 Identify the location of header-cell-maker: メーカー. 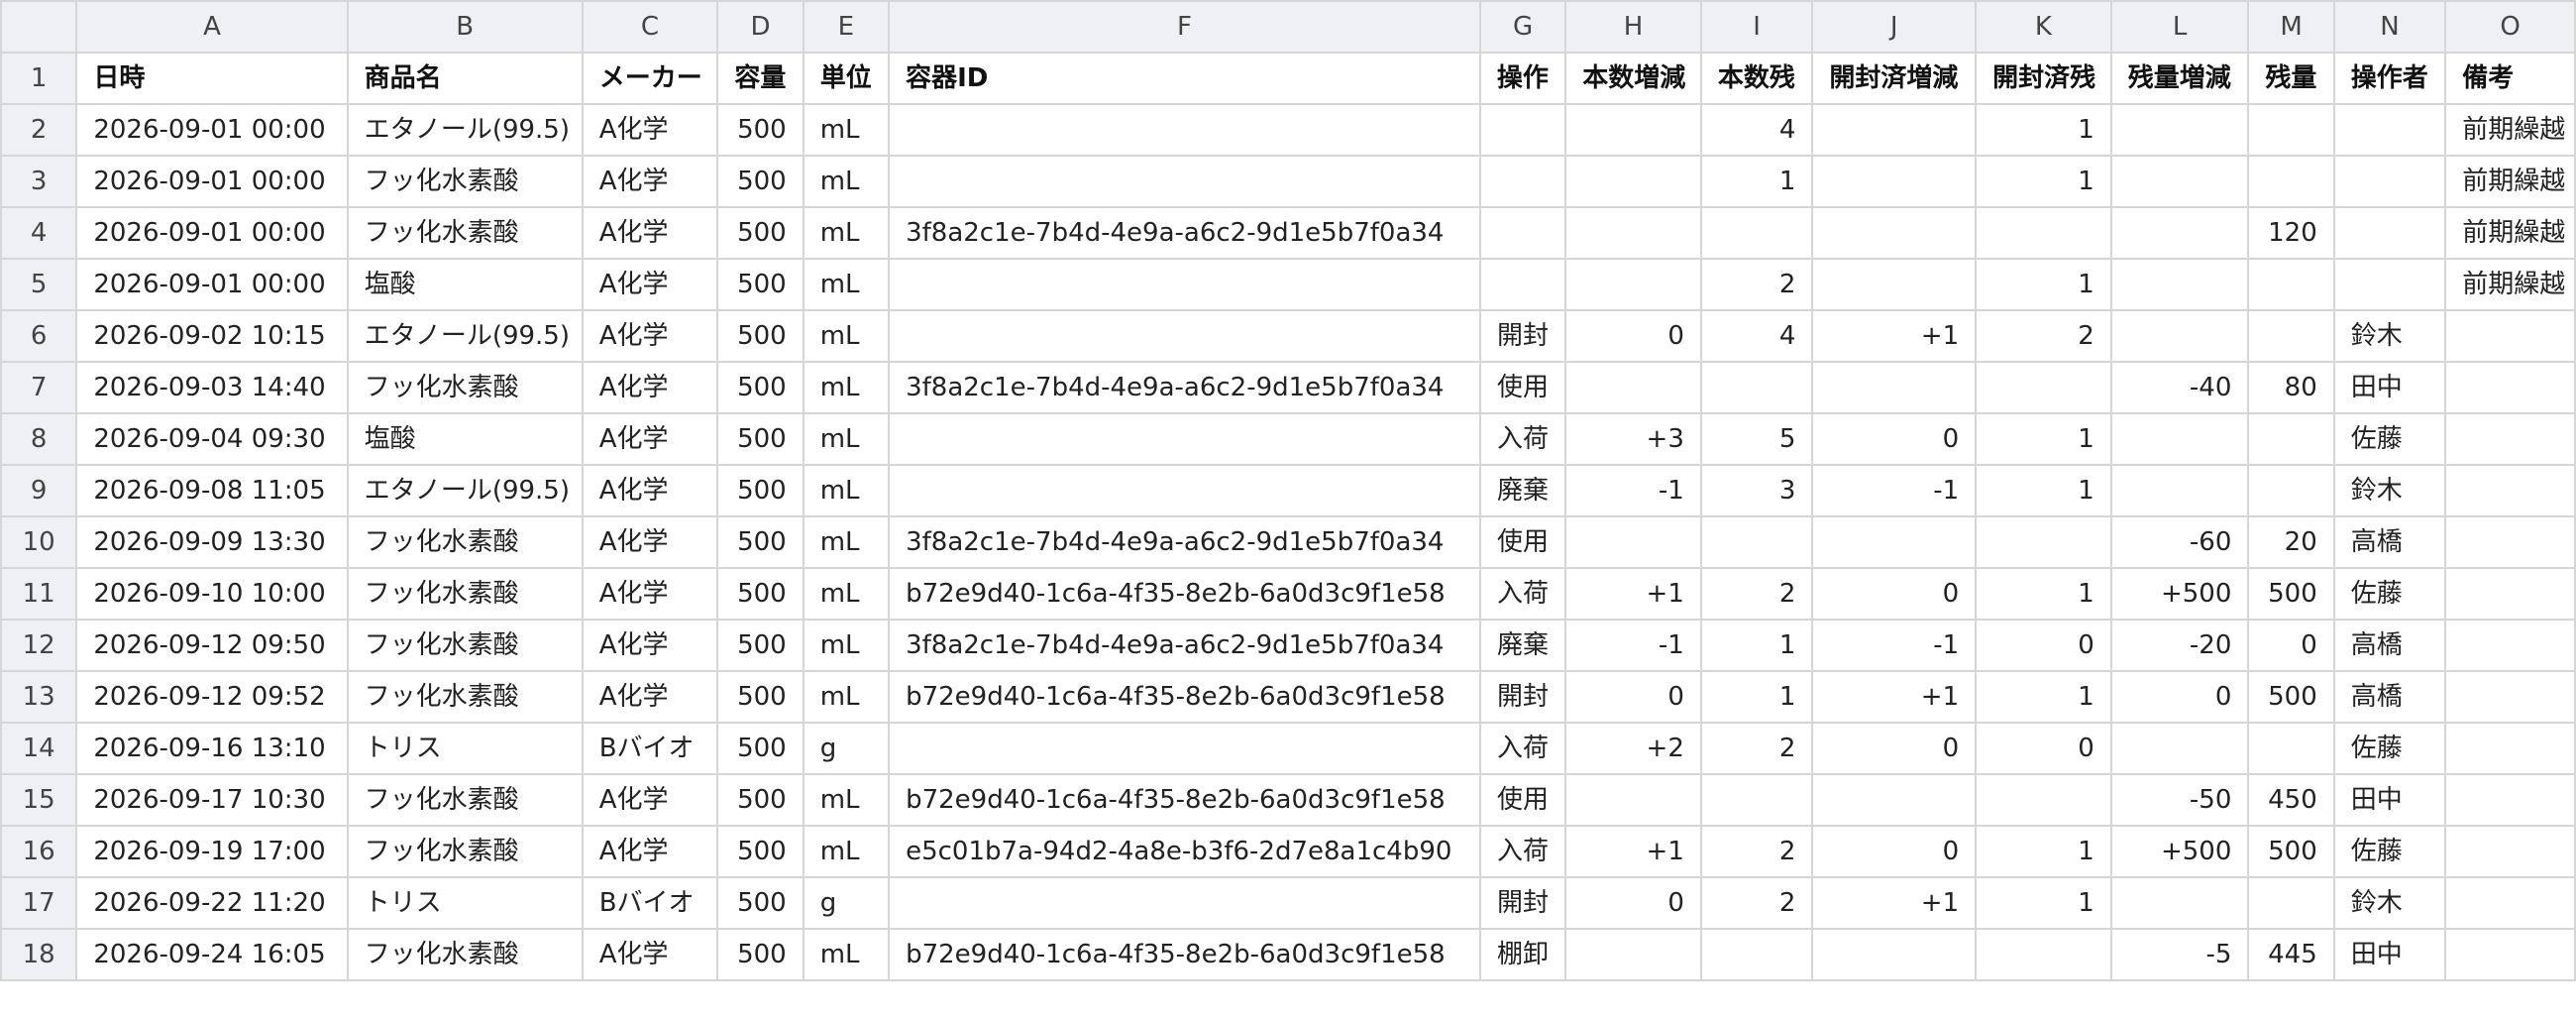
(650, 78).